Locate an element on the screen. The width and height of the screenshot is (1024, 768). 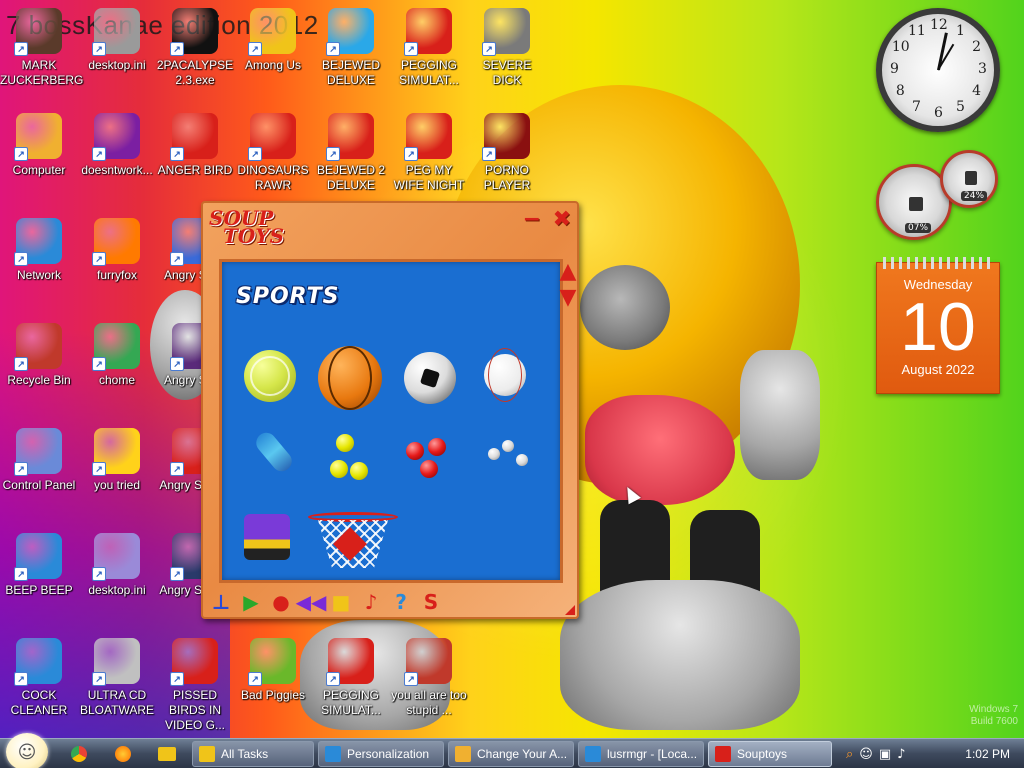
desktop-icon: ↗ PEG MY WIFE NIGHT is located at coordinates (429, 153).